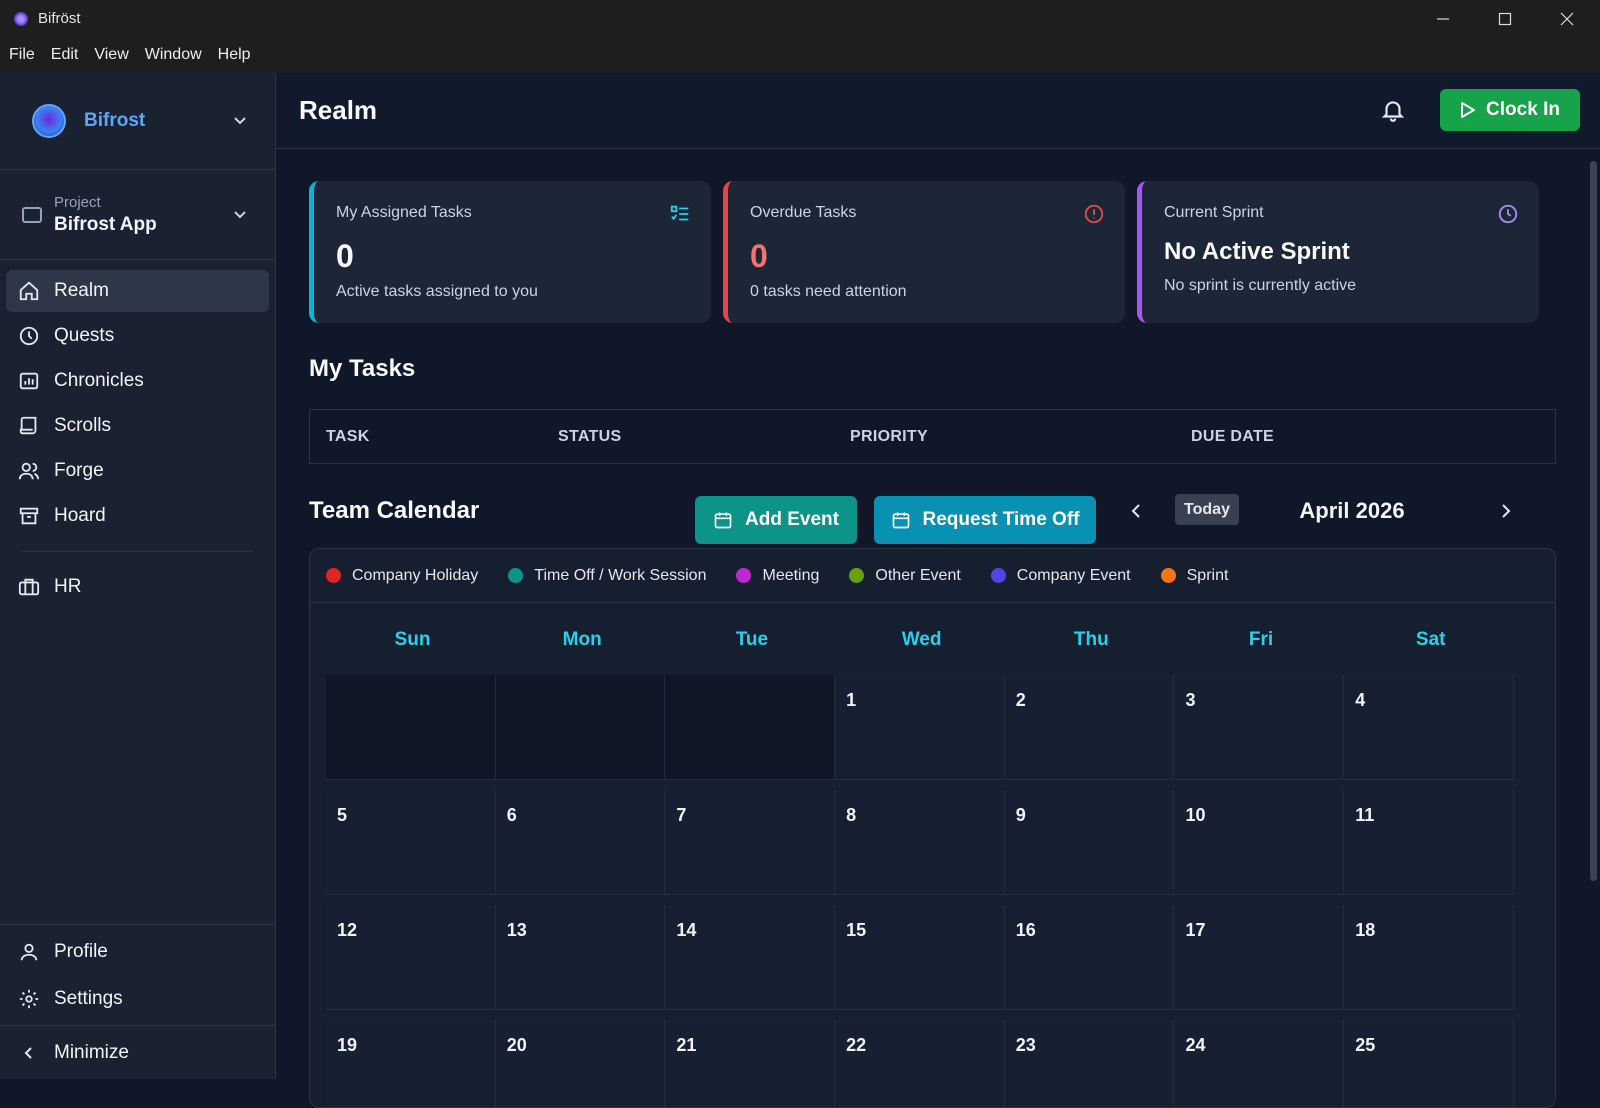 This screenshot has width=1600, height=1108. Describe the element at coordinates (1429, 1063) in the screenshot. I see `calendar-day-cell: 25` at that location.